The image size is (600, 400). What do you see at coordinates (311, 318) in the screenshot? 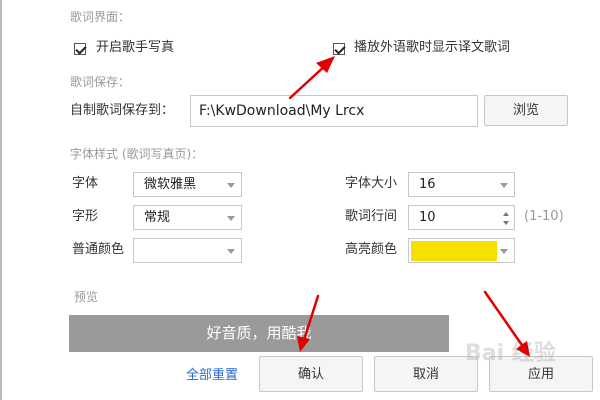
I see `arrow-shaft-confirm` at bounding box center [311, 318].